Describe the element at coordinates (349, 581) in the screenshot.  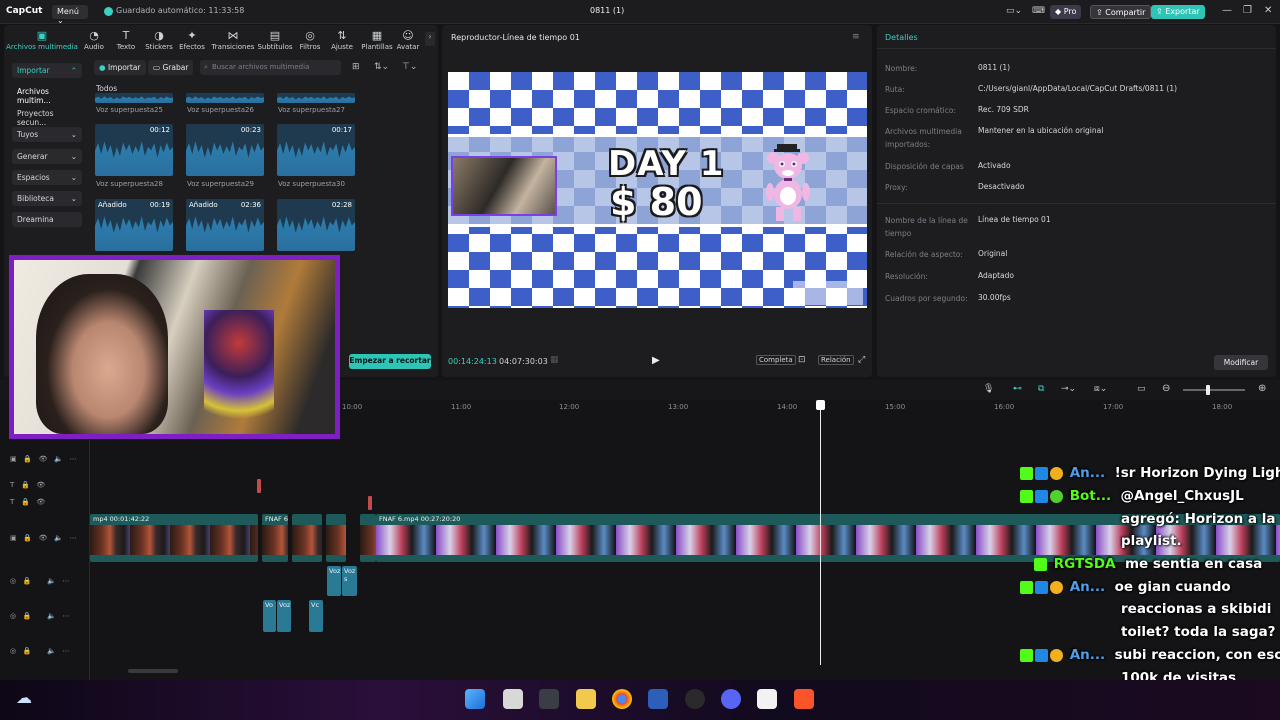
I see `audio-clip: Voz s` at that location.